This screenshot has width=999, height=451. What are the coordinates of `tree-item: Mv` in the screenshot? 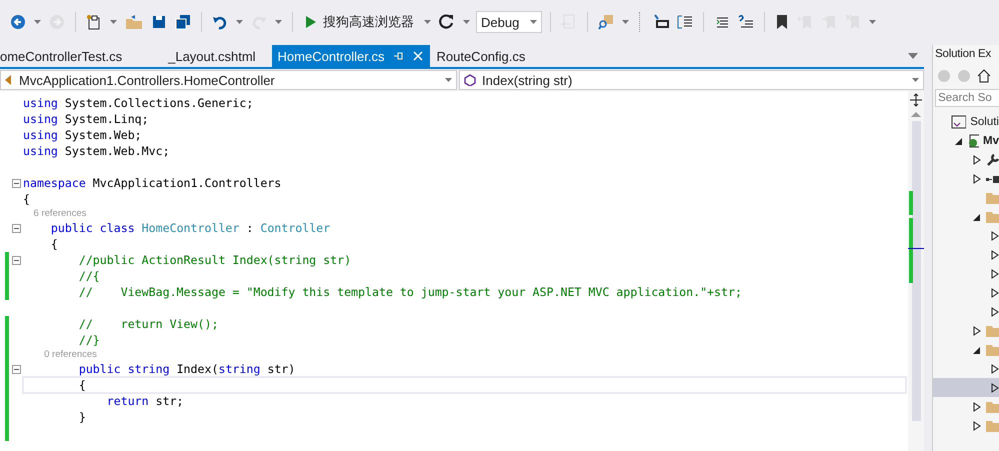 It's located at (966, 140).